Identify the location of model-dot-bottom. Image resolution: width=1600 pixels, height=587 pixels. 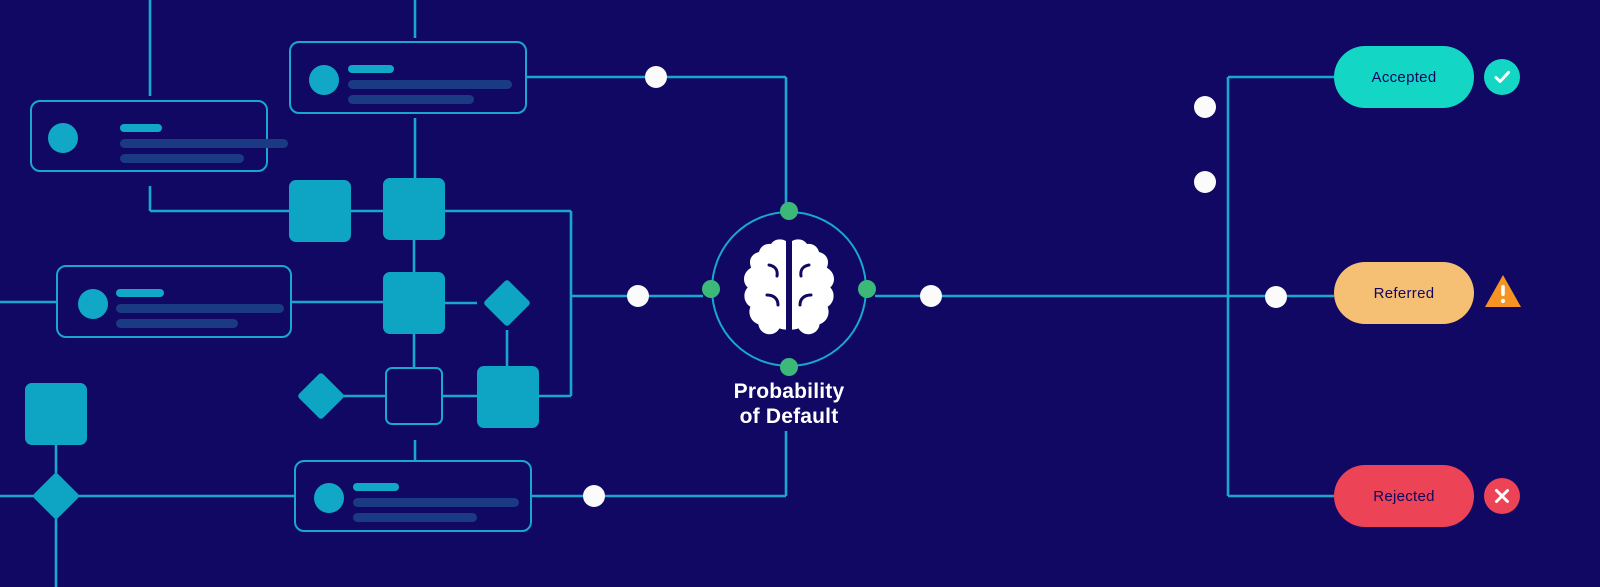
(789, 367).